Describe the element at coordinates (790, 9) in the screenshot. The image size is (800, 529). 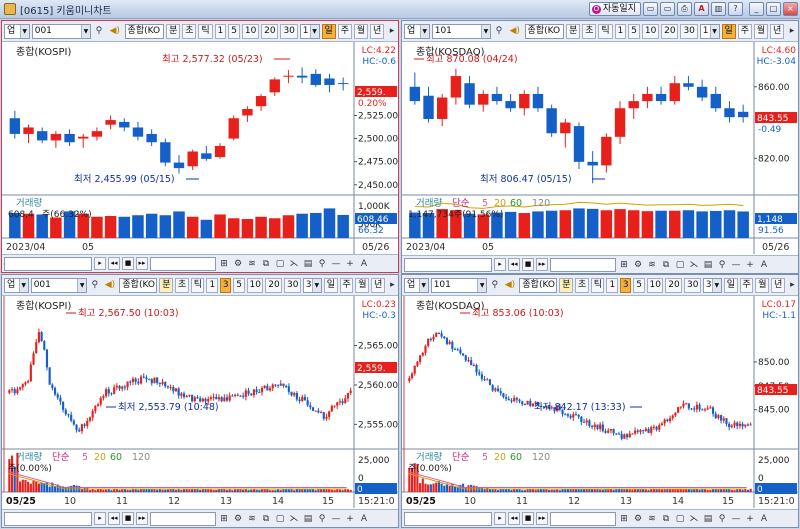
I see `close-button: ×` at that location.